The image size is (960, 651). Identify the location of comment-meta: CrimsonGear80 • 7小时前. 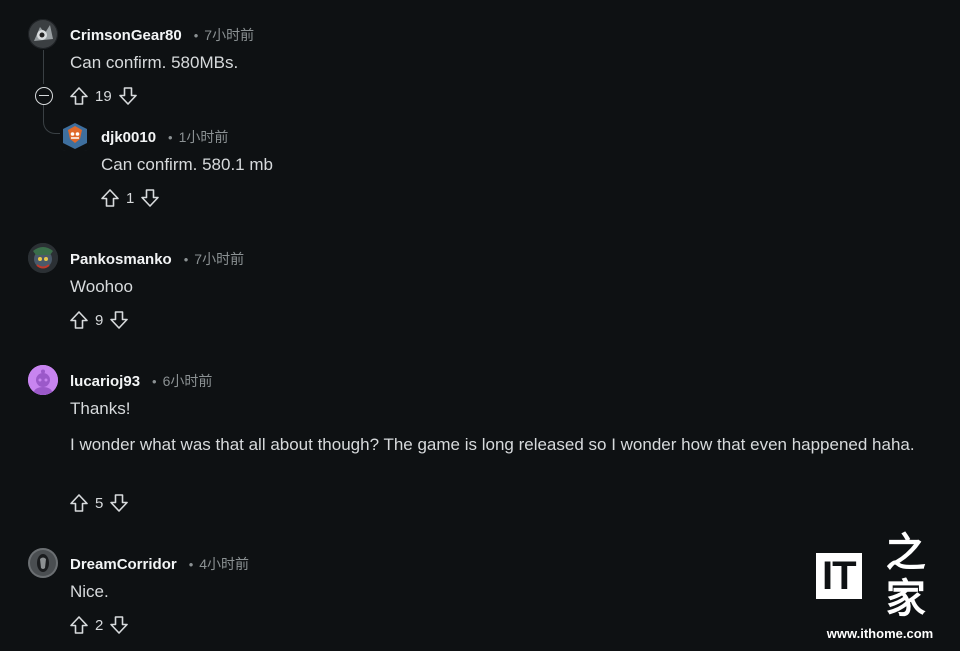
(162, 35).